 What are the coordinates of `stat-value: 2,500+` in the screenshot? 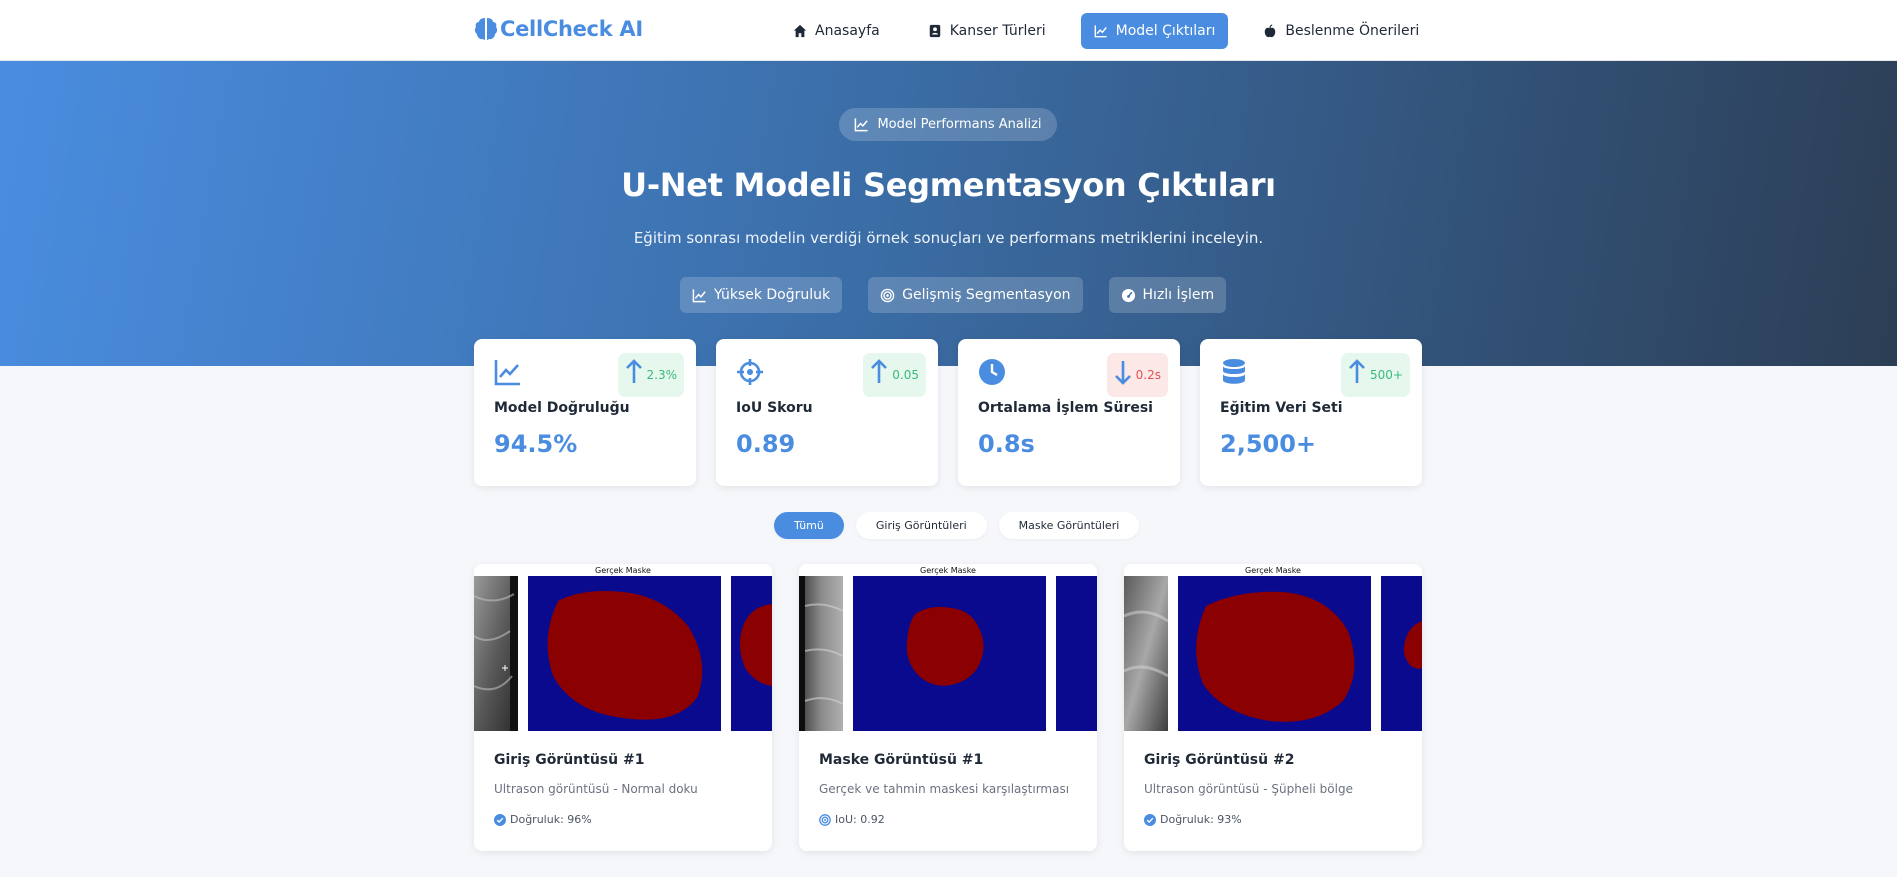 It's located at (1268, 444).